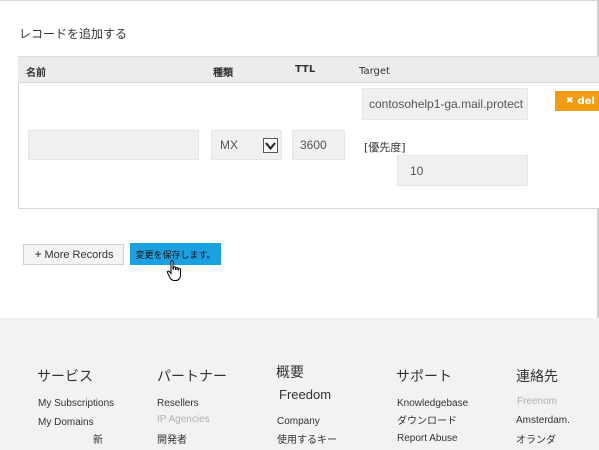  What do you see at coordinates (536, 438) in the screenshot?
I see `footer-link: オランダ` at bounding box center [536, 438].